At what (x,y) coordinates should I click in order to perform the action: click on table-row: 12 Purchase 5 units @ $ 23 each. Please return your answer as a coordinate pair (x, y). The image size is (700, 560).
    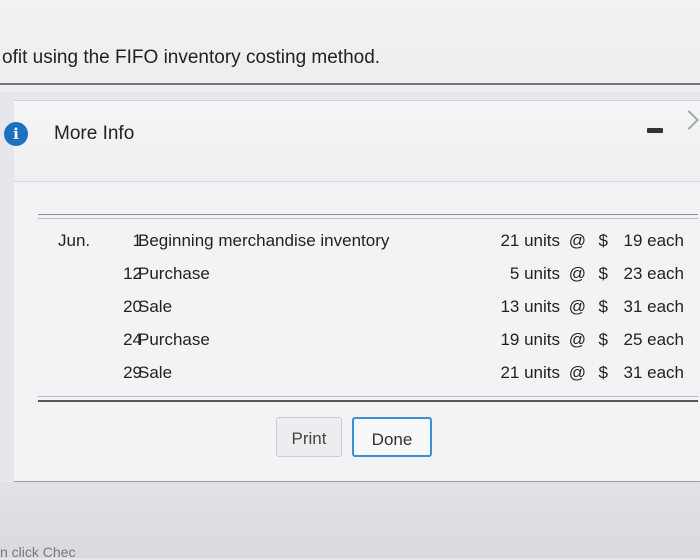
    Looking at the image, I should click on (368, 273).